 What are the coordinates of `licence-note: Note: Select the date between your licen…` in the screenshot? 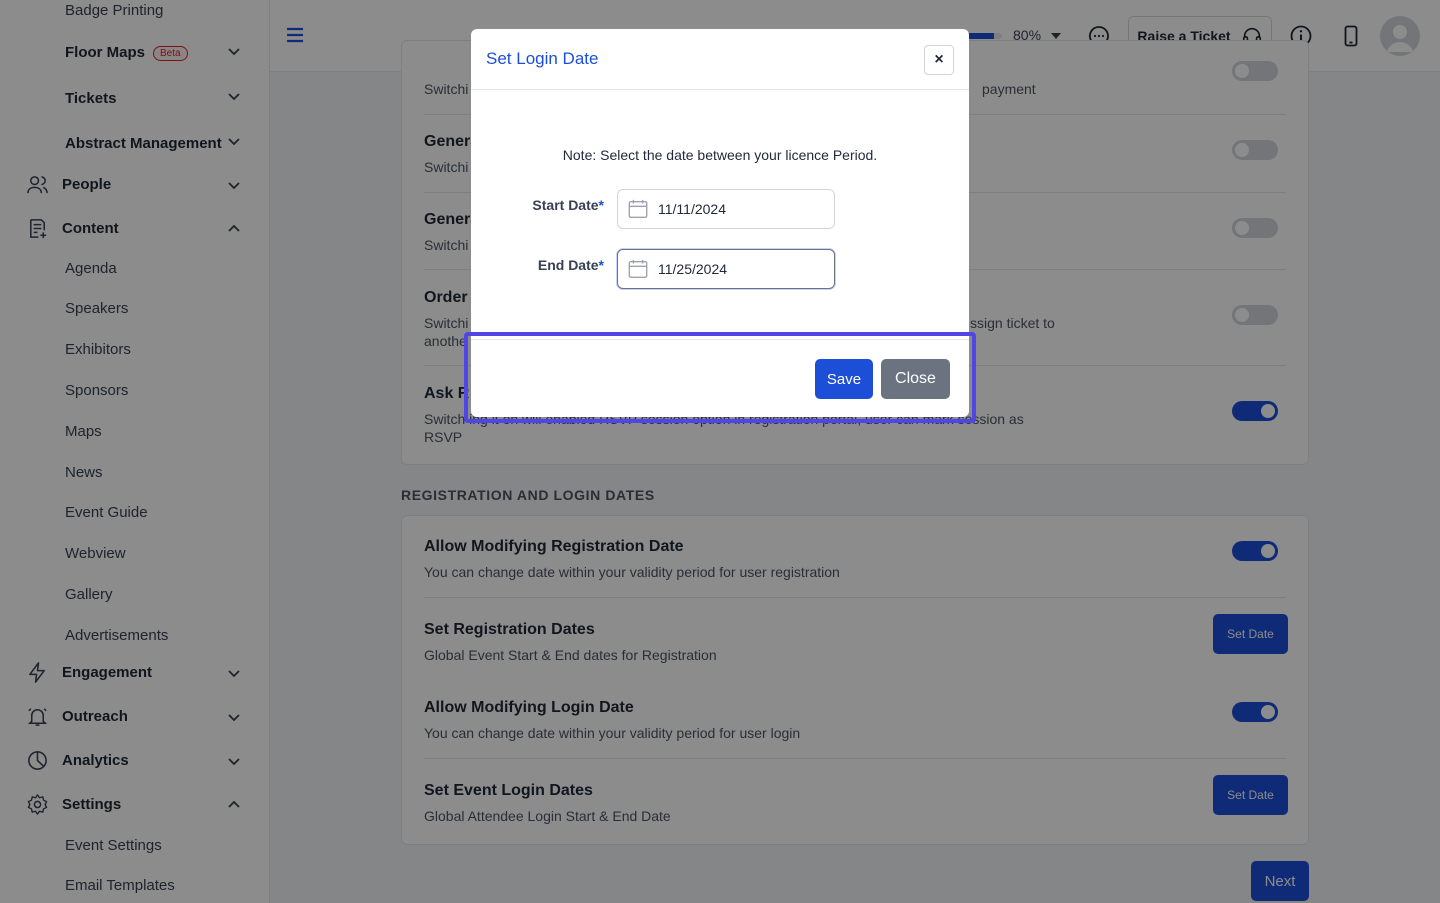 It's located at (720, 155).